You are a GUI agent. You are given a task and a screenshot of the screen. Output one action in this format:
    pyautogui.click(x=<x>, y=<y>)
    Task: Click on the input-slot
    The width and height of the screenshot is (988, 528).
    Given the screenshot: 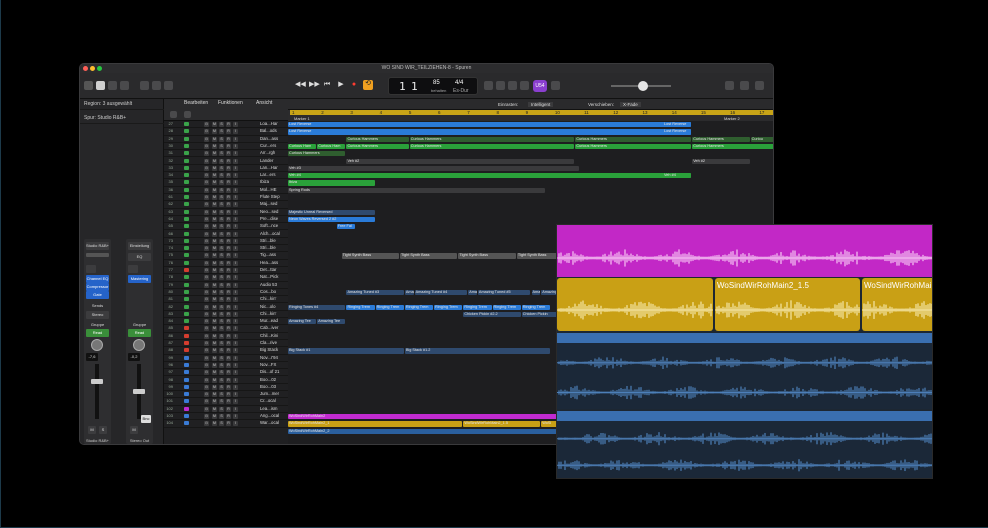 What is the action you would take?
    pyautogui.click(x=91, y=269)
    